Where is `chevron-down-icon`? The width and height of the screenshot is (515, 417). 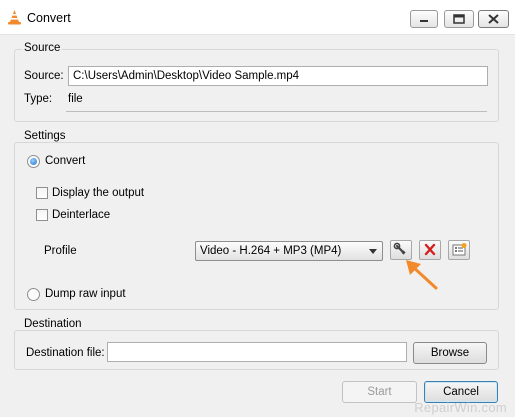
chevron-down-icon is located at coordinates (373, 251).